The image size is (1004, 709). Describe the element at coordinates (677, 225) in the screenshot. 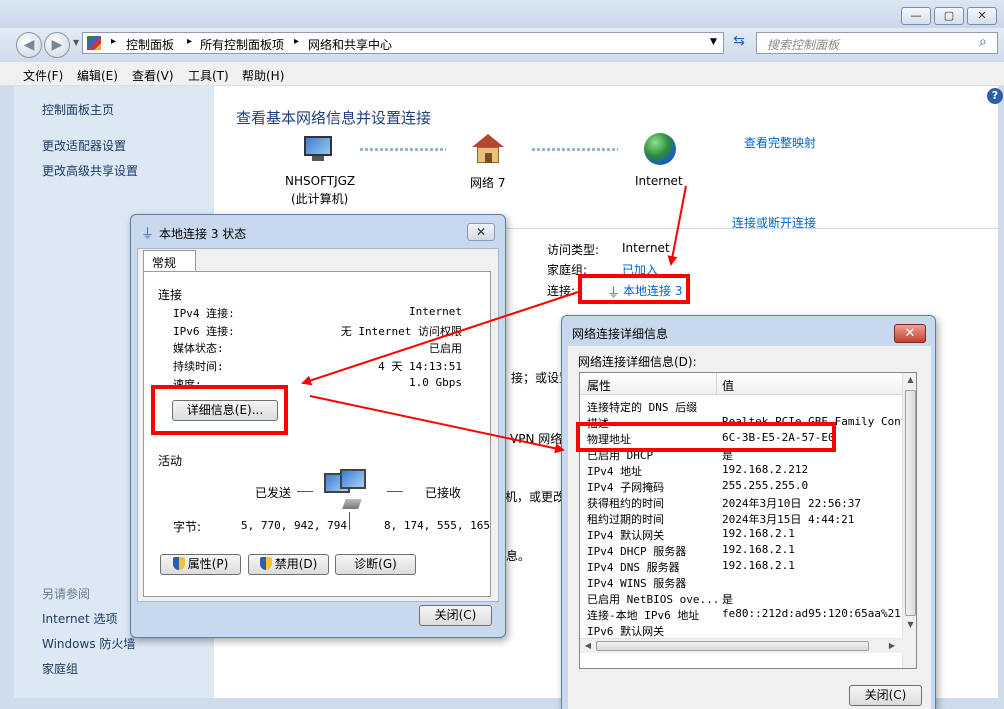

I see `arrow-internet-to-connection` at that location.